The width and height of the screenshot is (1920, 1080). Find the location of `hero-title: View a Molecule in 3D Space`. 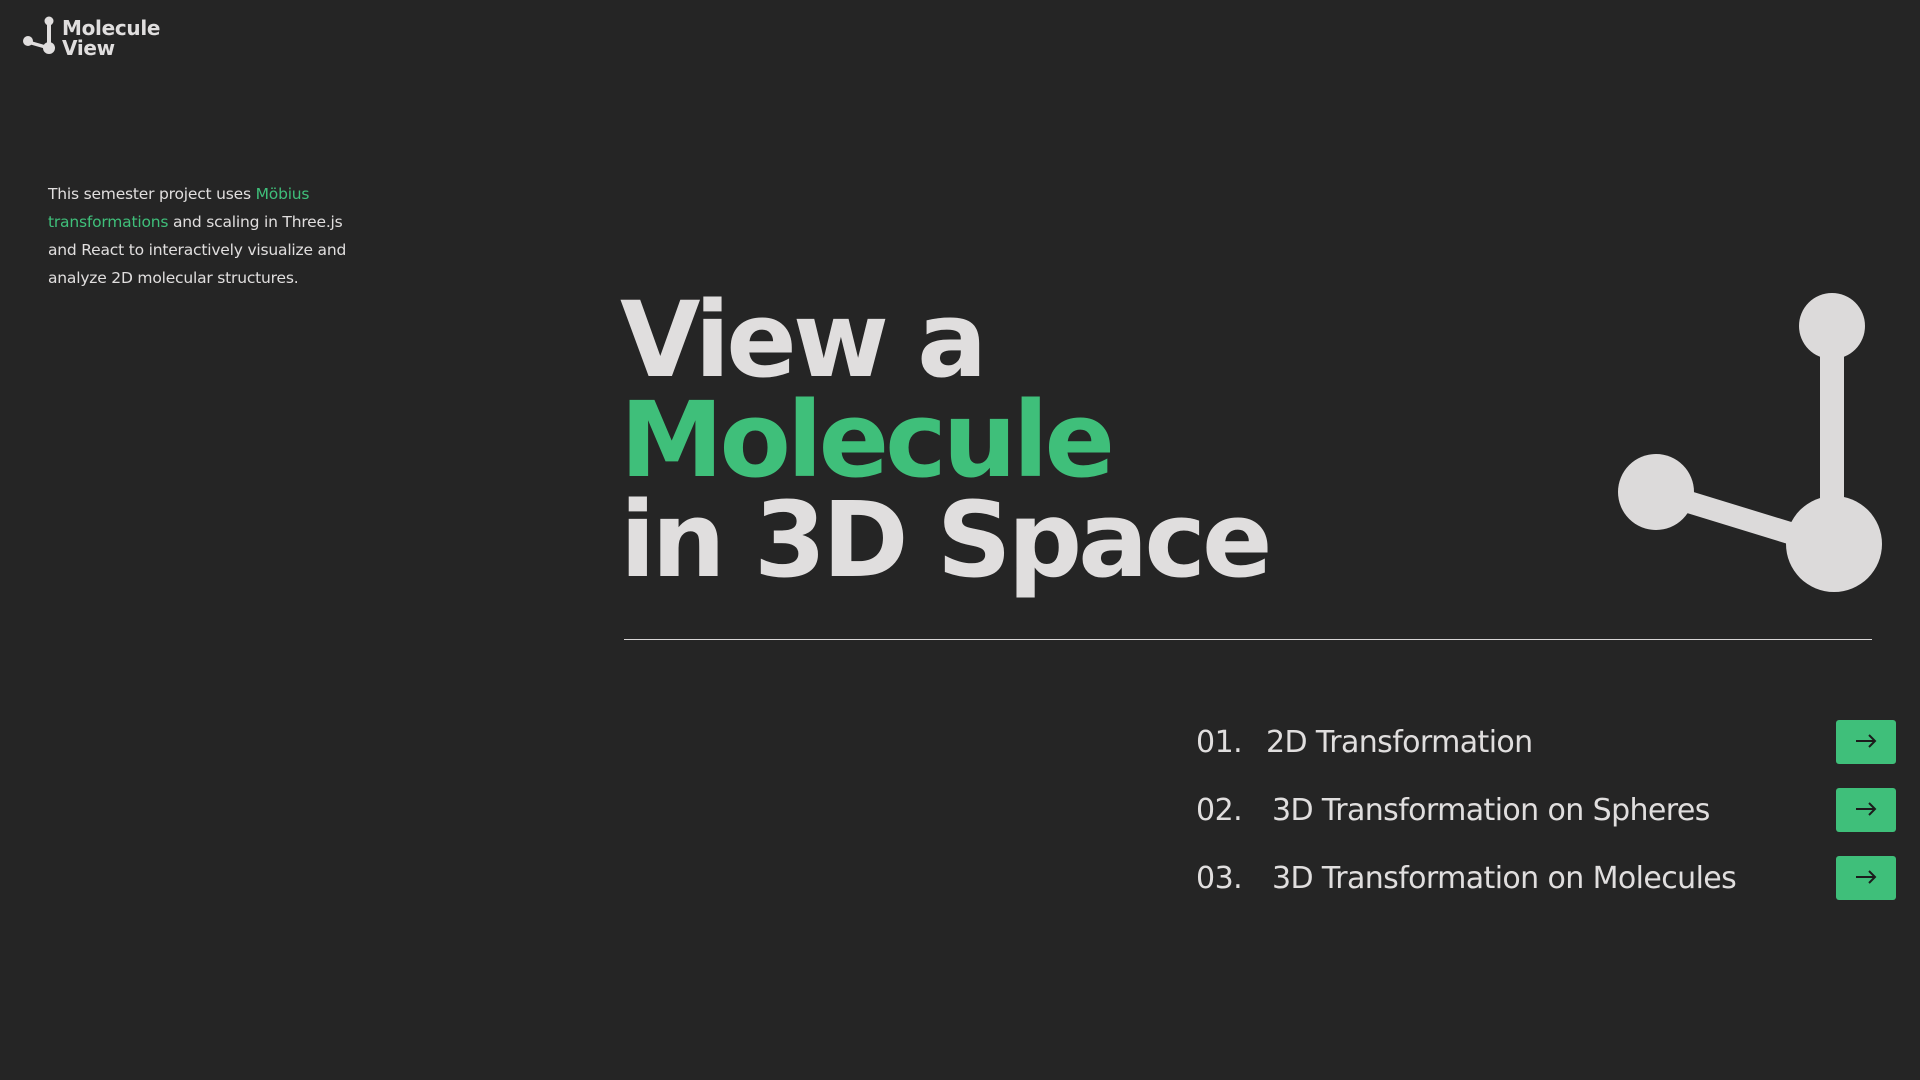

hero-title: View a Molecule in 3D Space is located at coordinates (946, 440).